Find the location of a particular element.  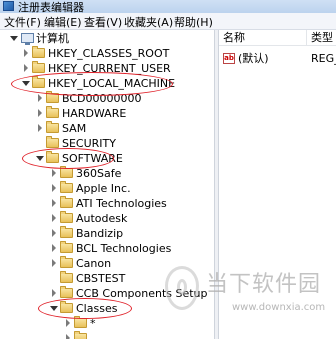

tree-item-computer: 计算机 is located at coordinates (107, 38).